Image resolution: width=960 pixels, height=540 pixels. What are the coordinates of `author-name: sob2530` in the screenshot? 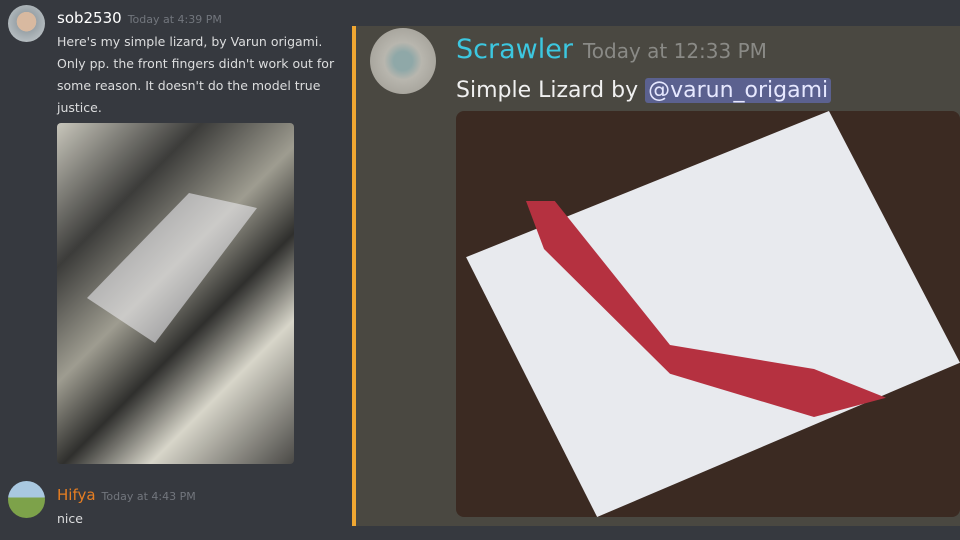 It's located at (89, 18).